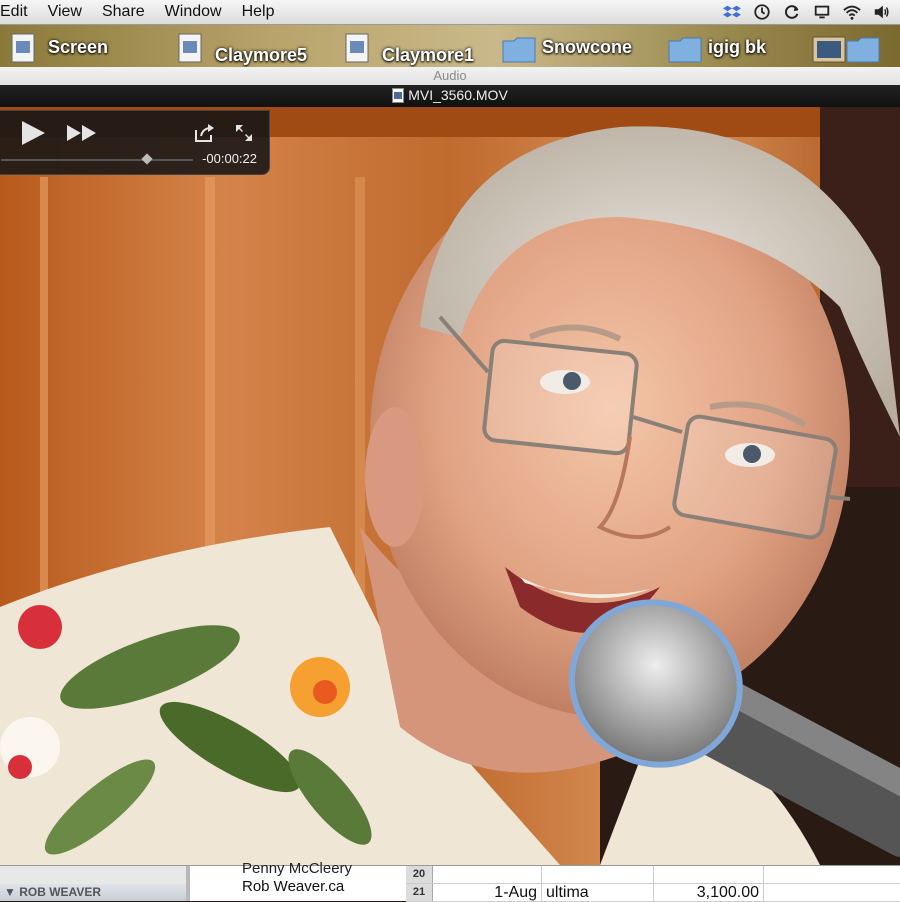 The height and width of the screenshot is (902, 900). What do you see at coordinates (135, 142) in the screenshot?
I see `movie-controller: -00:00:22` at bounding box center [135, 142].